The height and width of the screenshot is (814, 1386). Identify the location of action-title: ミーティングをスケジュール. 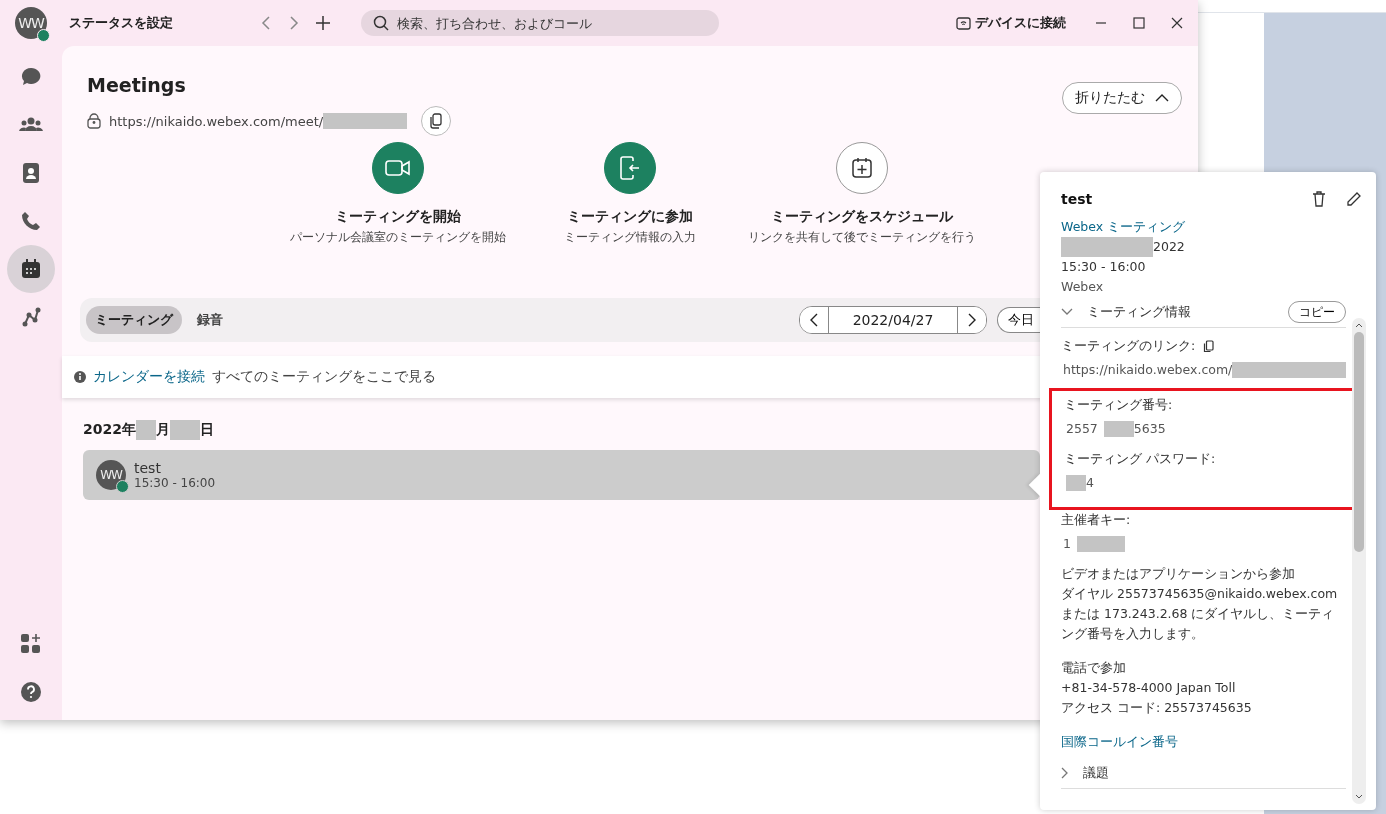
(862, 217).